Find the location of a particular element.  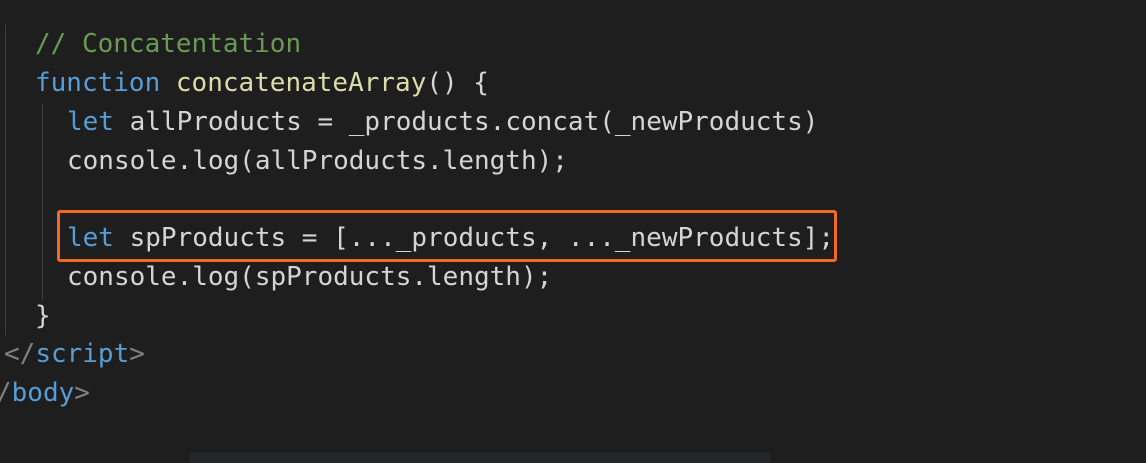

code-token: body is located at coordinates (43, 393).